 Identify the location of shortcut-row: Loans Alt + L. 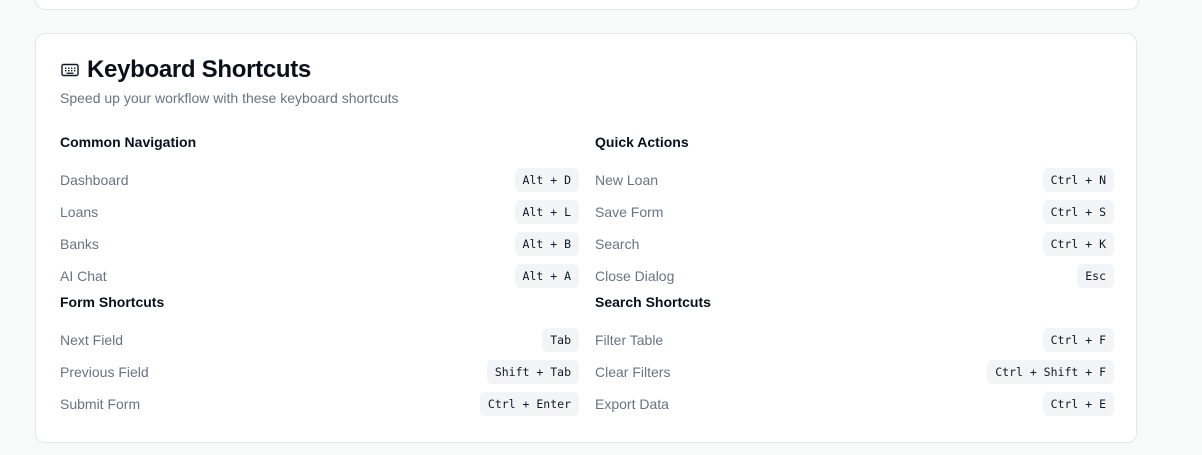
(319, 212).